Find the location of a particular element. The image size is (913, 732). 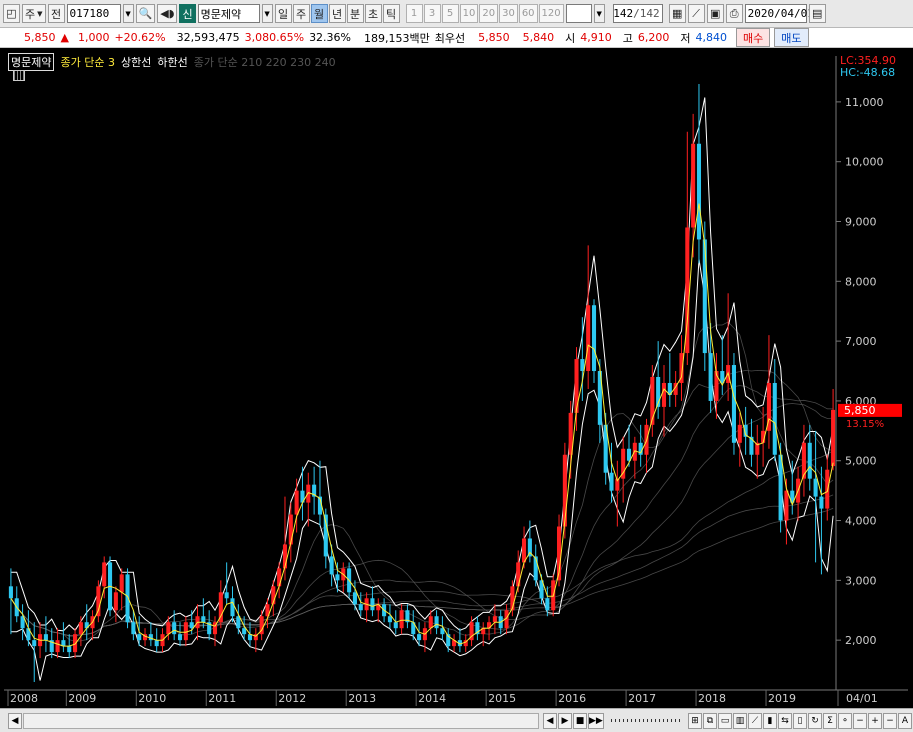

layout-icon: ▯ is located at coordinates (800, 720).